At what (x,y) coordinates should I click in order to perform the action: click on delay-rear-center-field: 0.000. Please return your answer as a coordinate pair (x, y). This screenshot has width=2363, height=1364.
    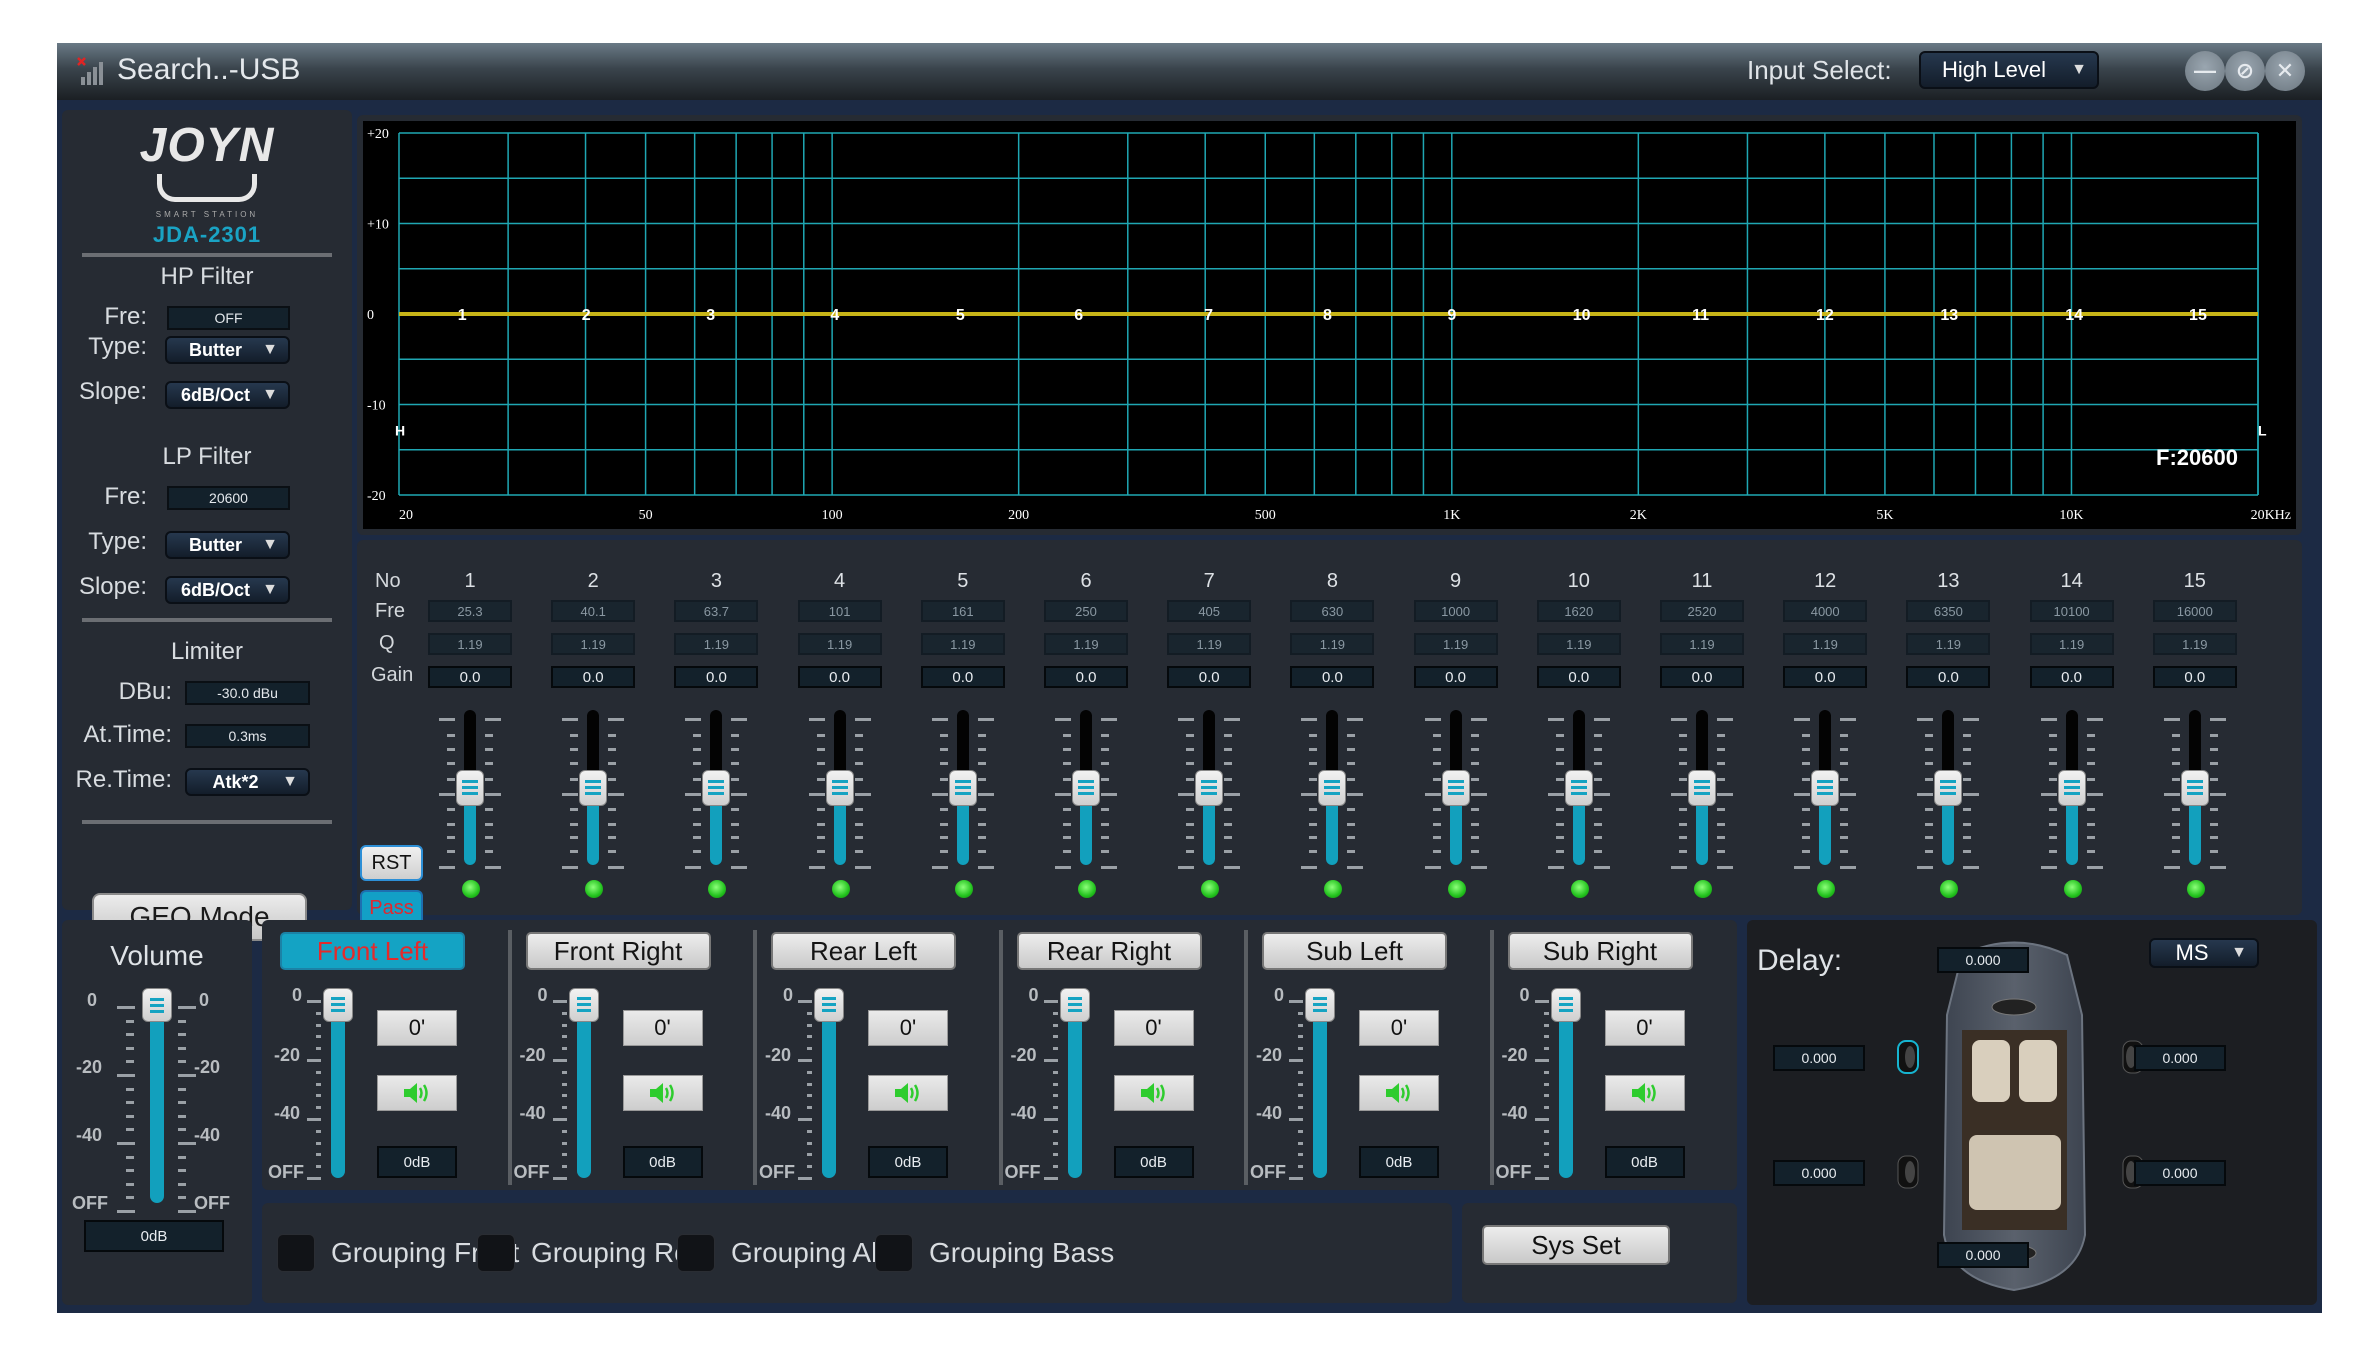
    Looking at the image, I should click on (1983, 1255).